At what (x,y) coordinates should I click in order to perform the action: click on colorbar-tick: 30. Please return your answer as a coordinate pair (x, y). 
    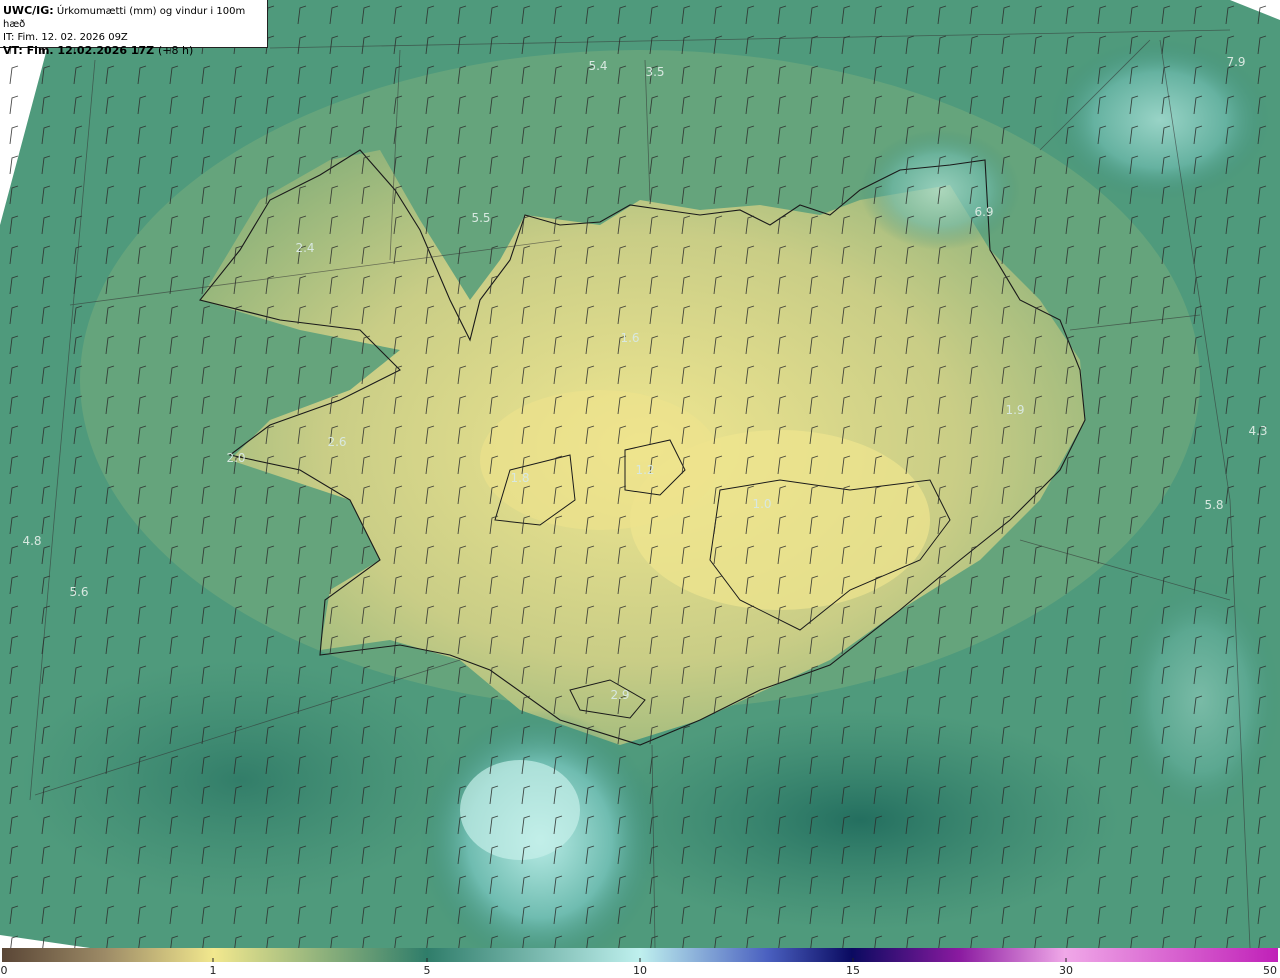
    Looking at the image, I should click on (1066, 970).